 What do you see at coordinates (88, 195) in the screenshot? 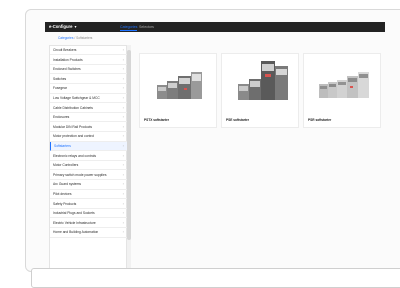
I see `sidebar-item-pilot-devices: Pilot devices ›` at bounding box center [88, 195].